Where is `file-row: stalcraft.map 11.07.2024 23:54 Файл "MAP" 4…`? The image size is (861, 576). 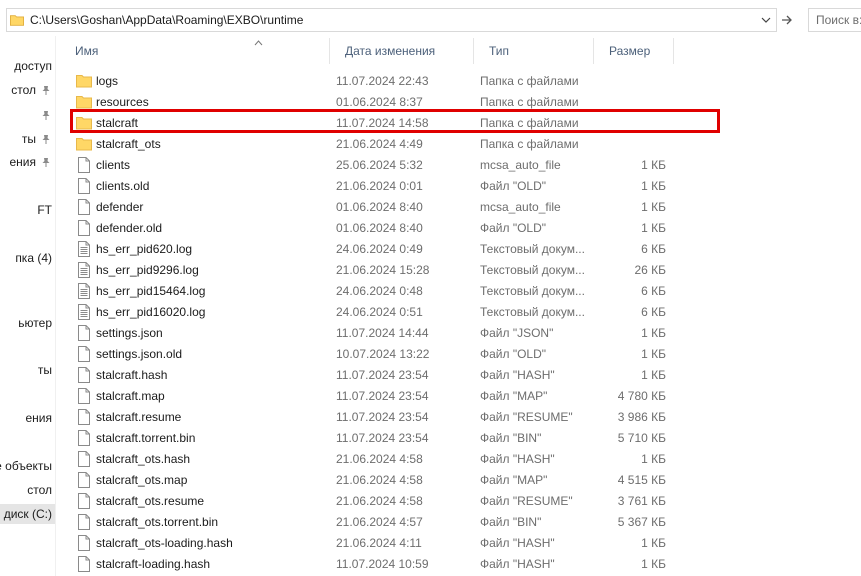 file-row: stalcraft.map 11.07.2024 23:54 Файл "MAP" 4… is located at coordinates (370, 395).